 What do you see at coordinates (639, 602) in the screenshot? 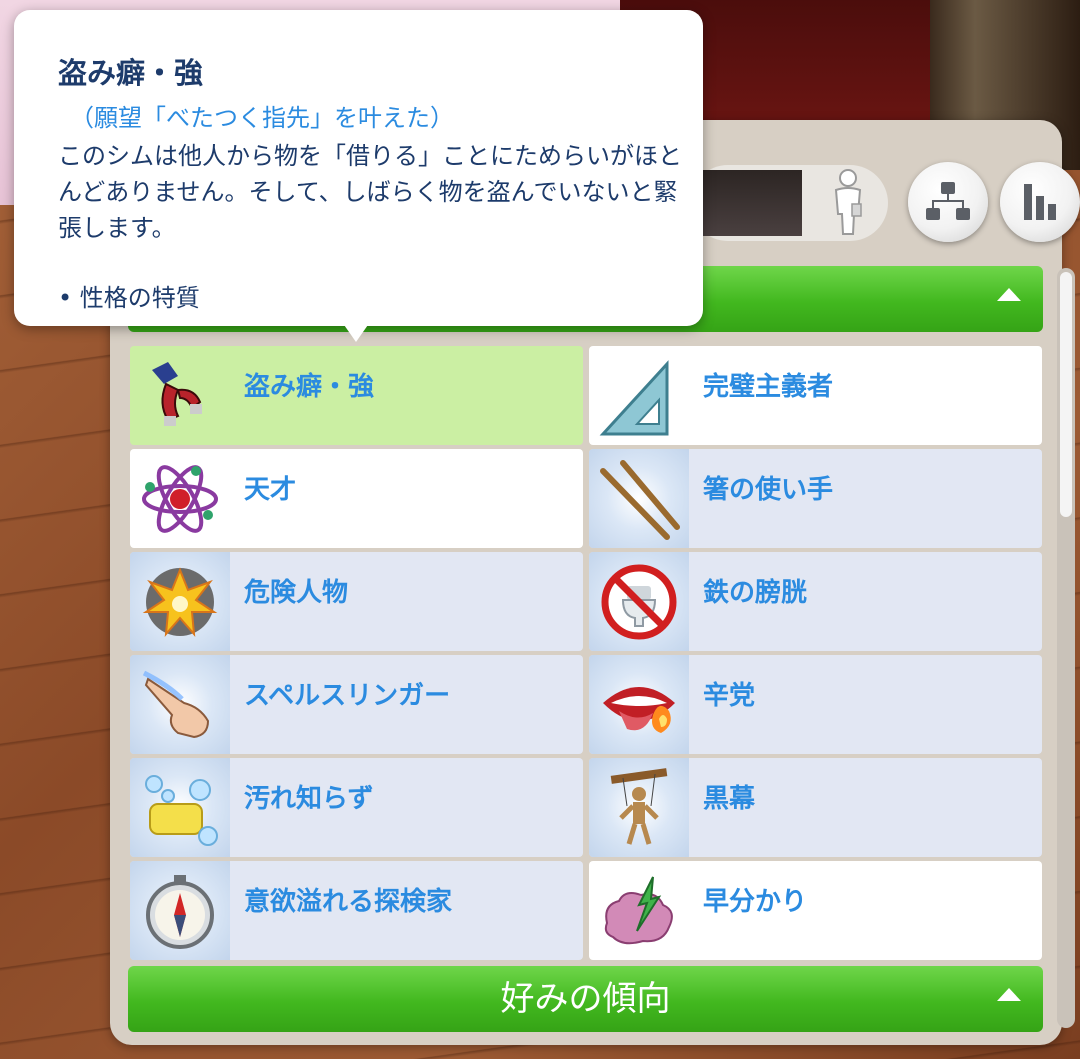
I see `no-toilet-icon` at bounding box center [639, 602].